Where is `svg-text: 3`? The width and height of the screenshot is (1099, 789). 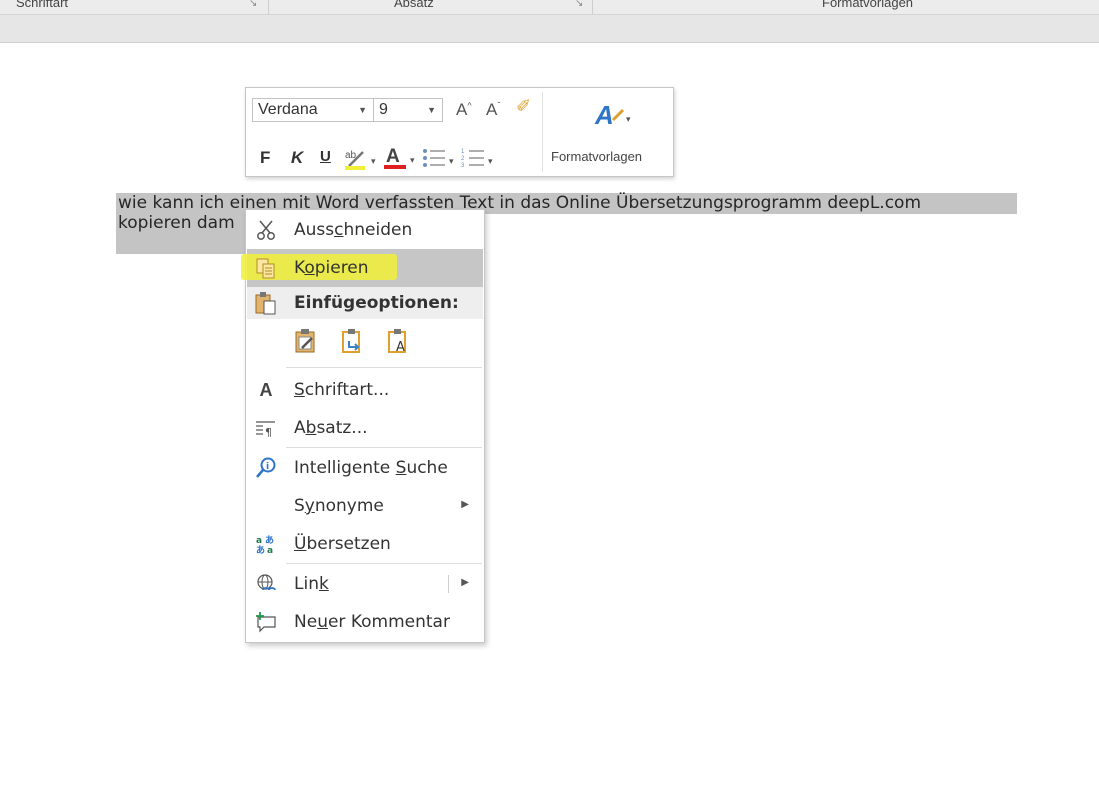
svg-text: 3 is located at coordinates (463, 166).